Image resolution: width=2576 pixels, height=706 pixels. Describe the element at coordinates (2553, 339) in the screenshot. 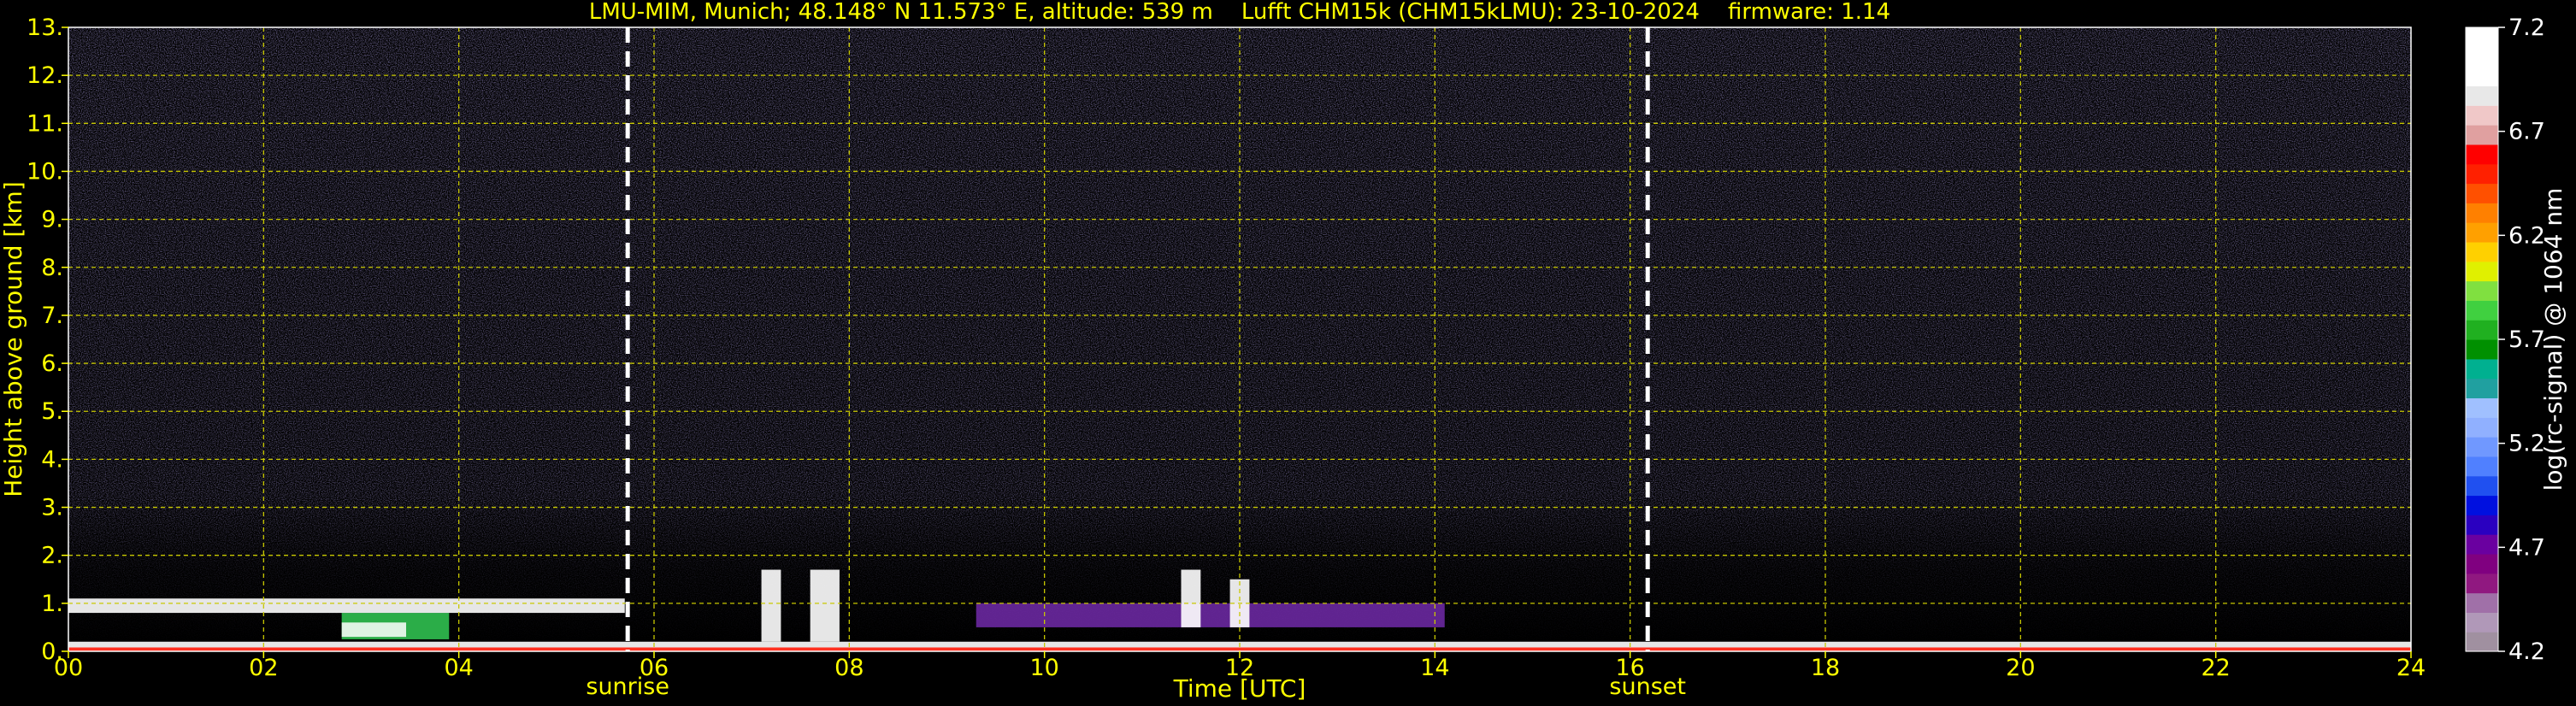

I see `colorbar-label: log(rc-signal) @ 1064 nm` at that location.